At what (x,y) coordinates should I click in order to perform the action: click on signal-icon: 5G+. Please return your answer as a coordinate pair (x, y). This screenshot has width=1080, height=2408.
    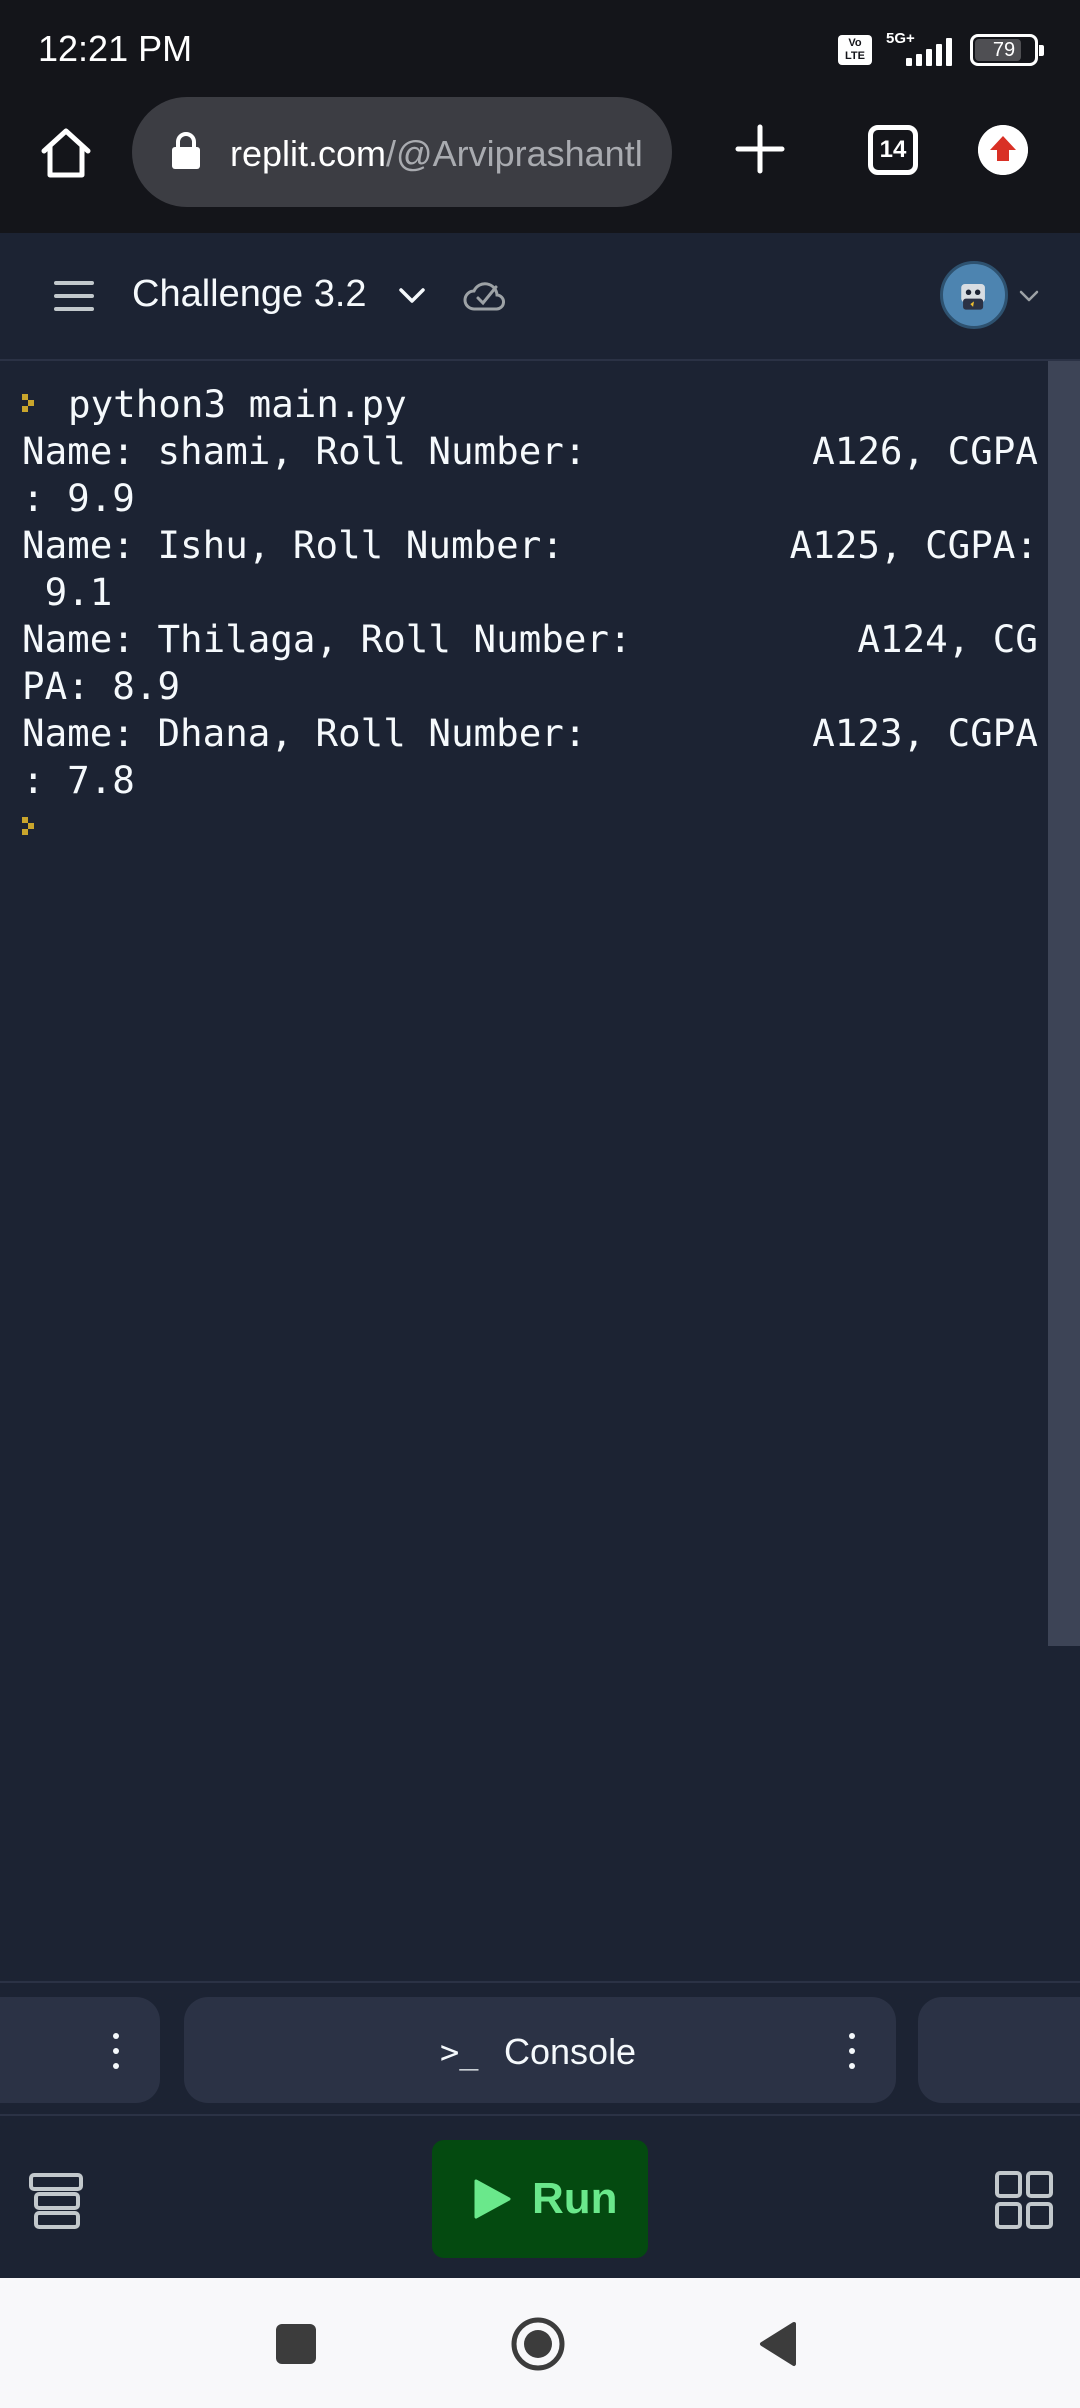
    Looking at the image, I should click on (921, 49).